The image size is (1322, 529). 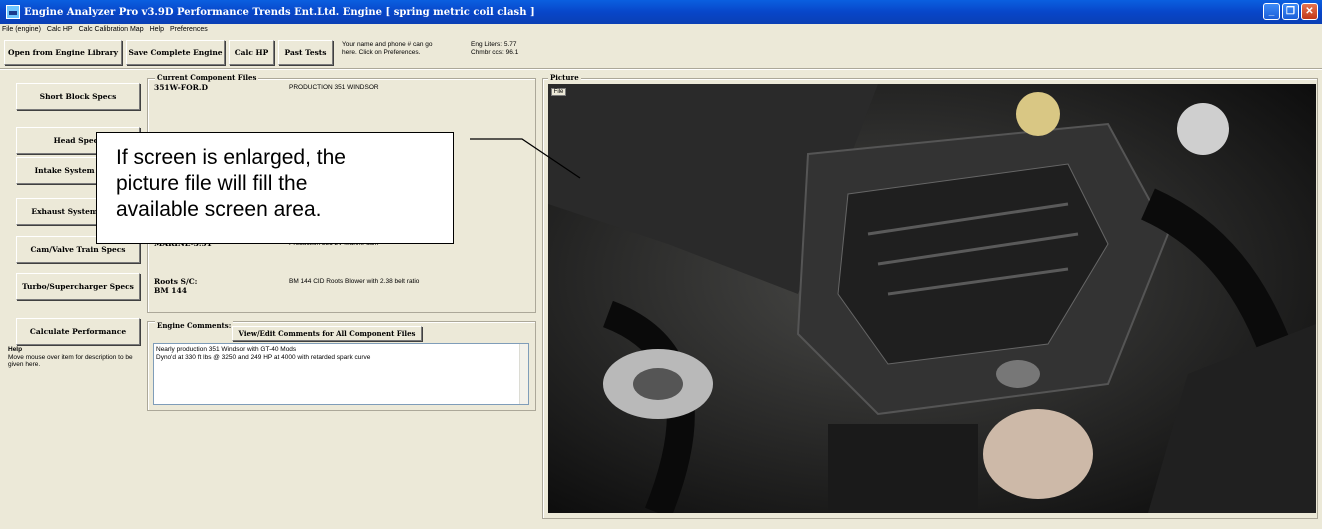 What do you see at coordinates (558, 92) in the screenshot?
I see `picture-file-button: File` at bounding box center [558, 92].